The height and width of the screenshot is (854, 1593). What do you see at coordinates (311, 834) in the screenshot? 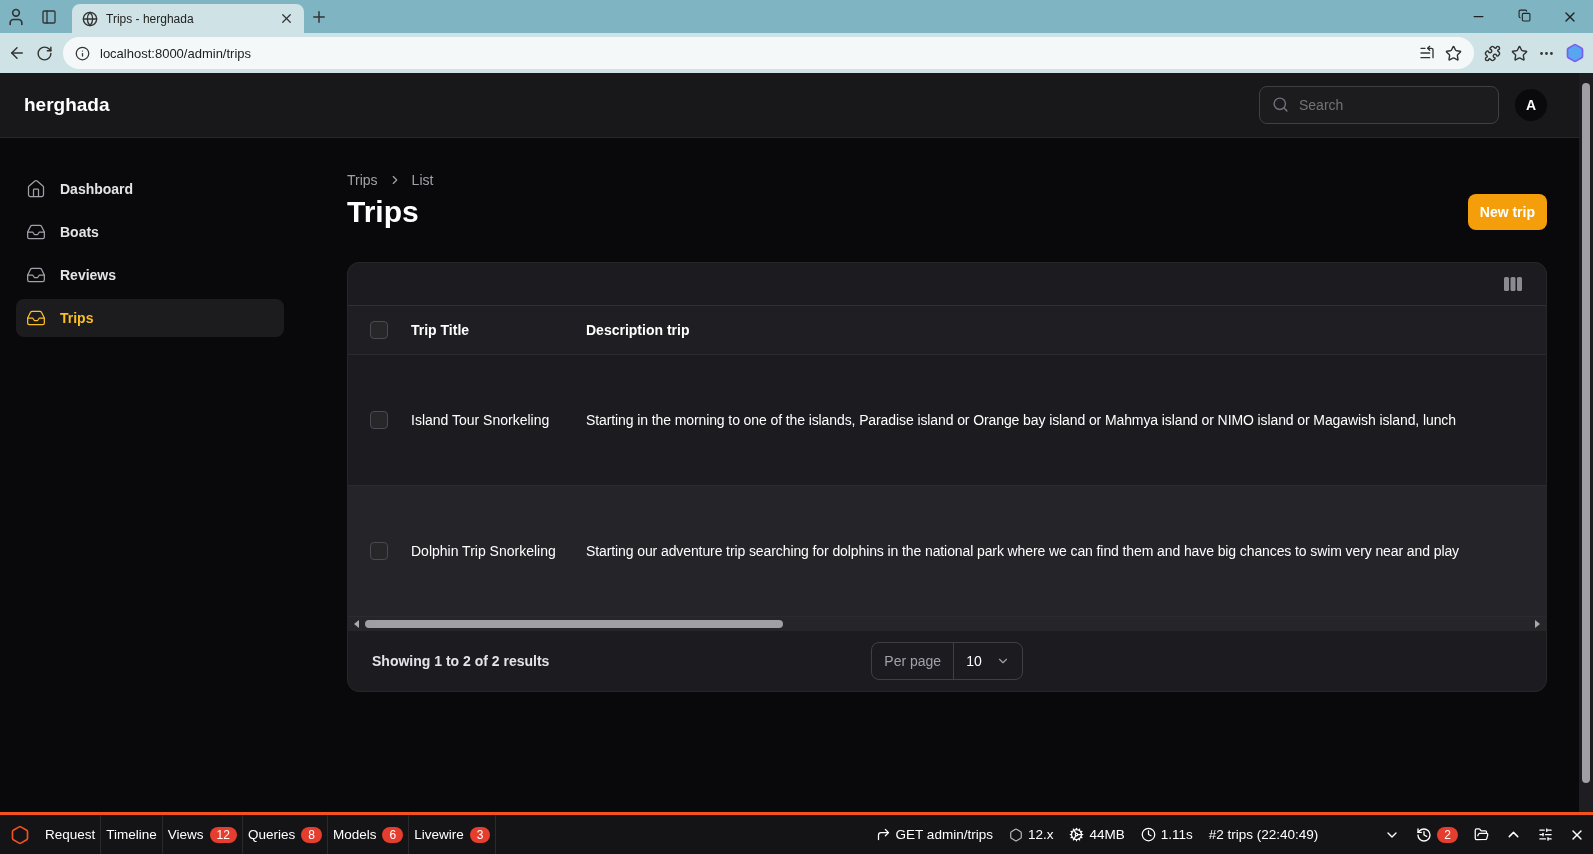
I see `count-badge: 8` at bounding box center [311, 834].